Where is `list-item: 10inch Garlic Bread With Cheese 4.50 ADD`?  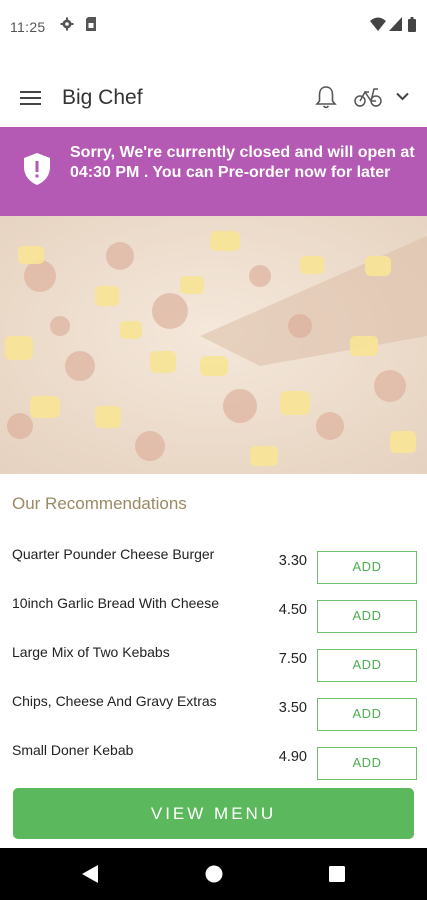 list-item: 10inch Garlic Bread With Cheese 4.50 ADD is located at coordinates (213, 610).